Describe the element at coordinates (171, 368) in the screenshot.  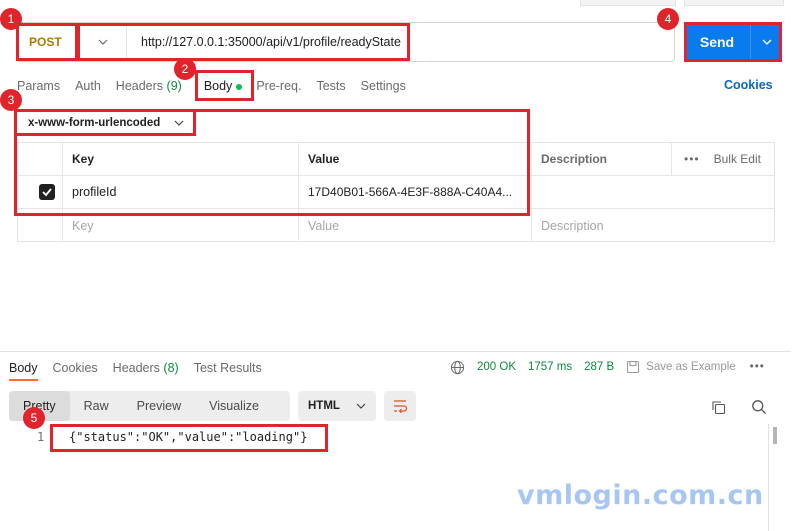
I see `response-tab-headers-count: (8)` at that location.